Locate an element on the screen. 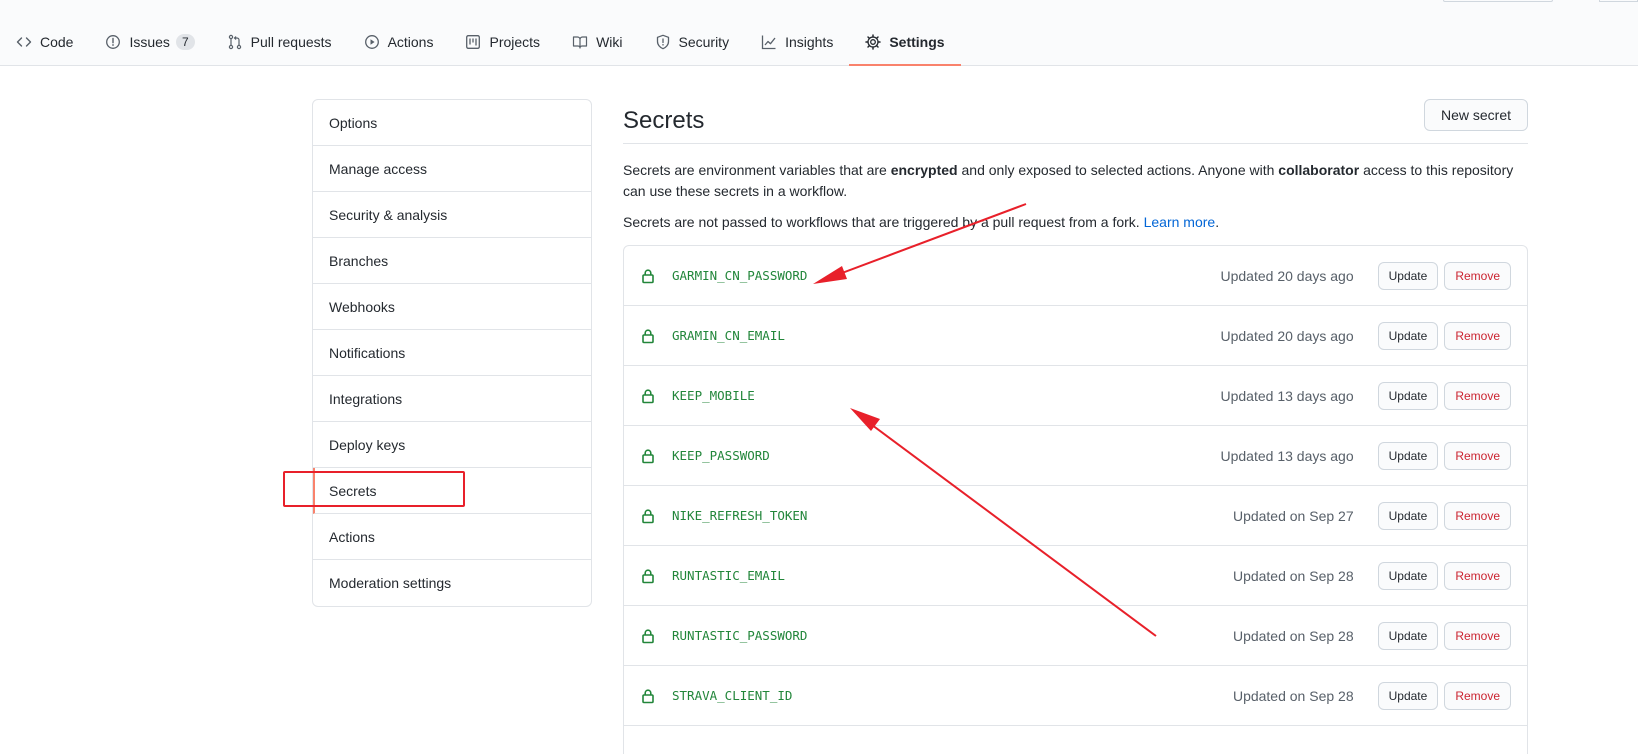 Image resolution: width=1638 pixels, height=754 pixels. sidebar-item-actions: Actions is located at coordinates (452, 537).